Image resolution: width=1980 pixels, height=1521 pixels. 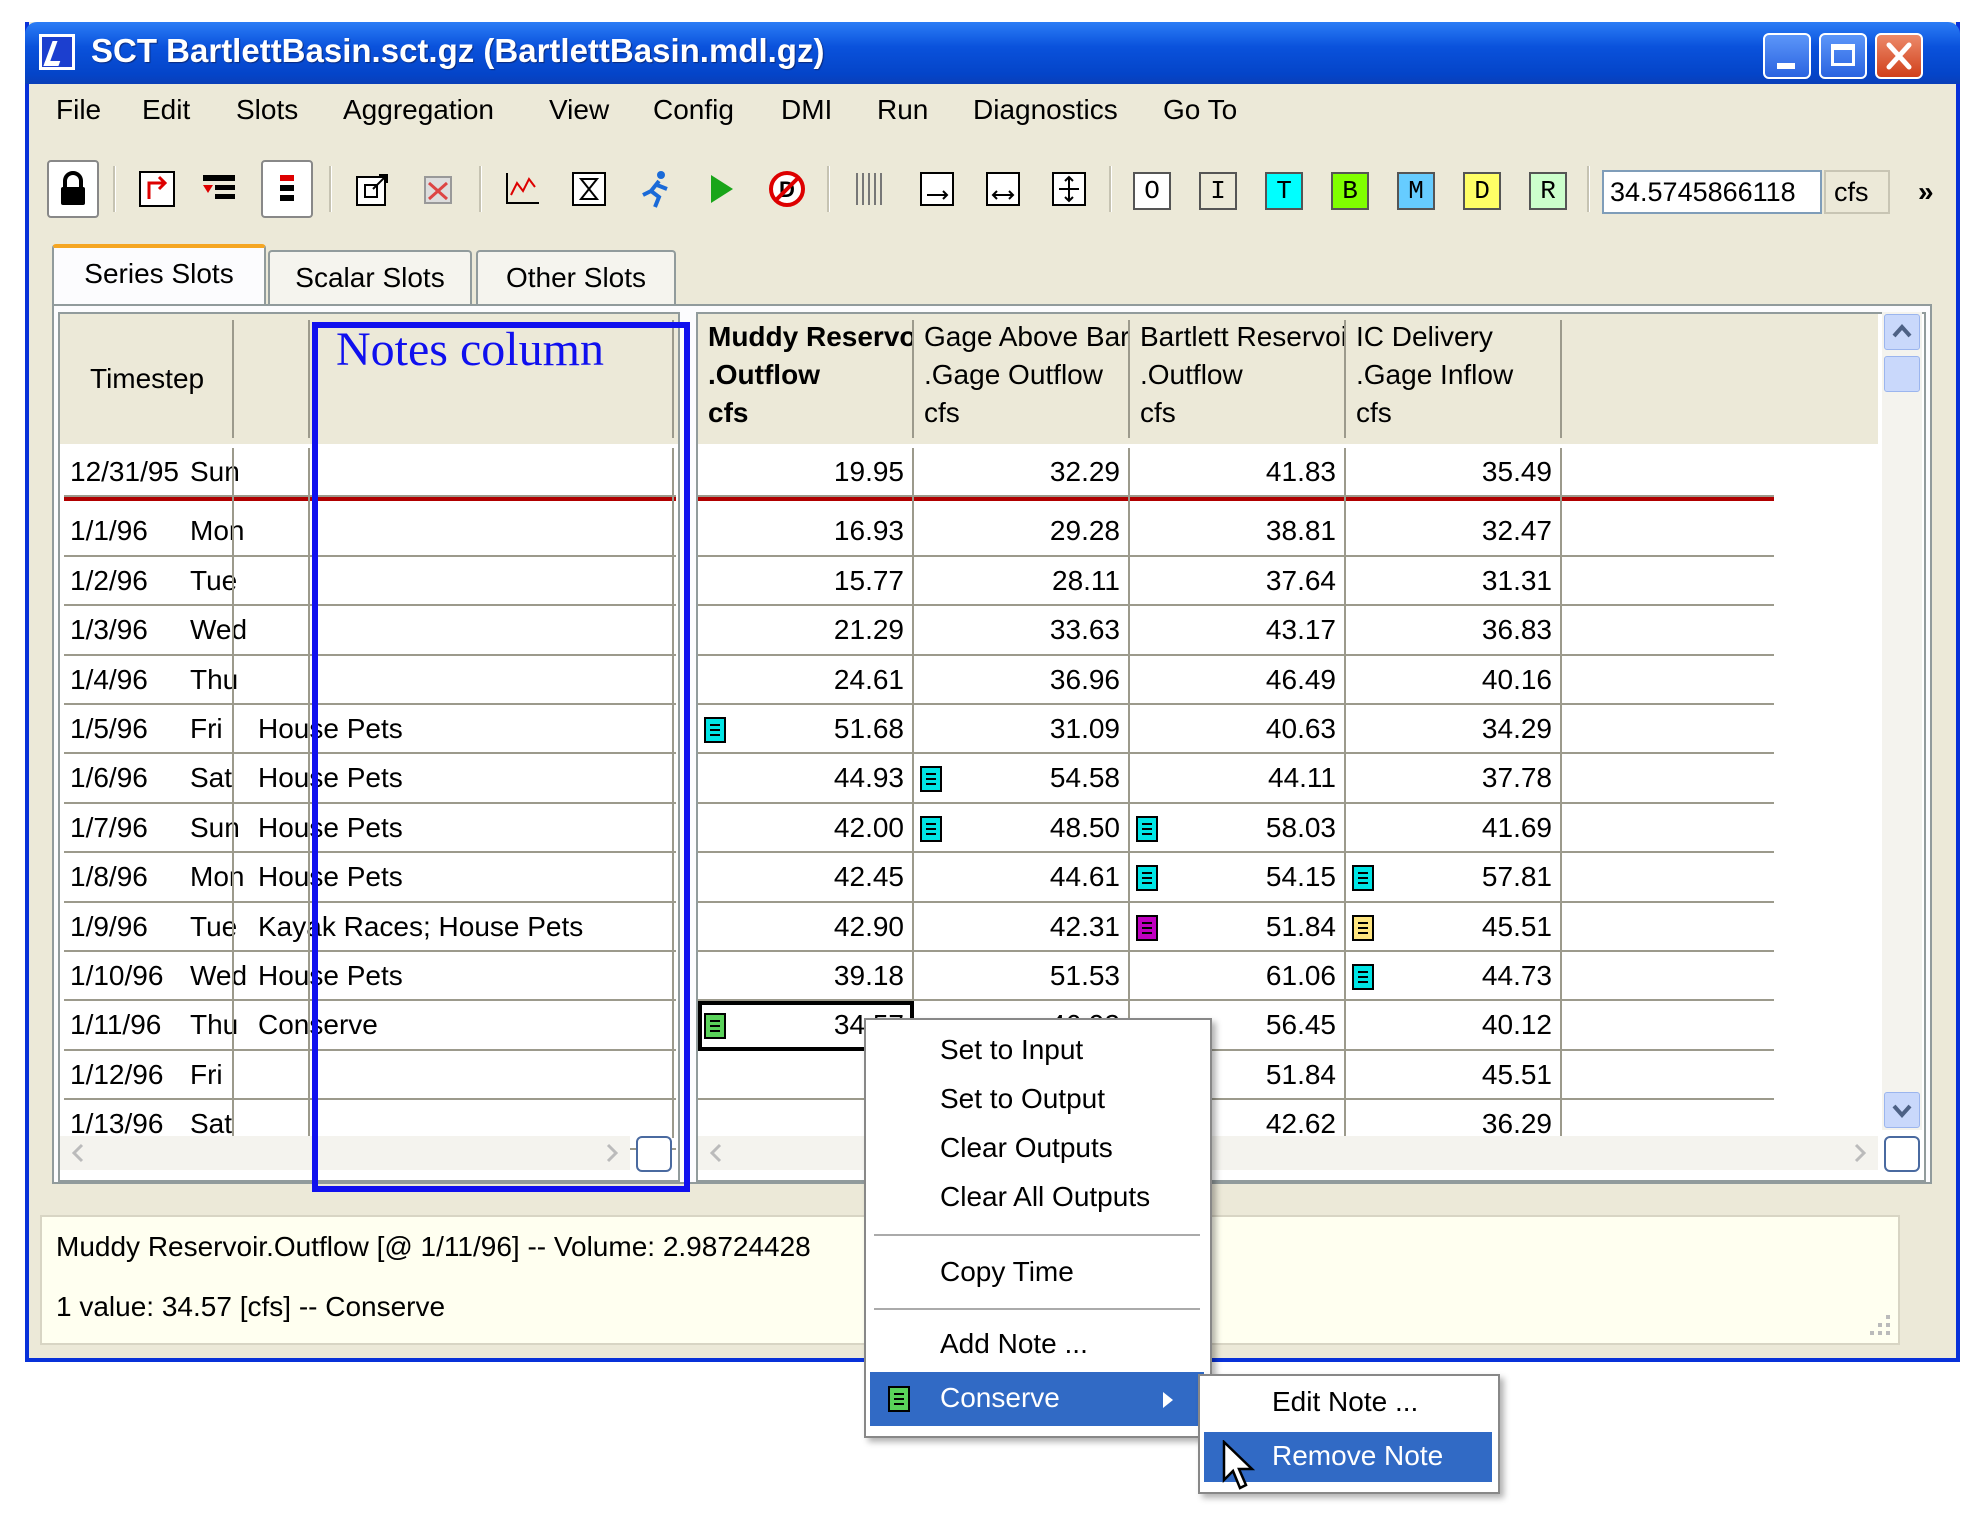 I want to click on table-row: 24.61 36.96 46.49 40.16, so click(x=1238, y=680).